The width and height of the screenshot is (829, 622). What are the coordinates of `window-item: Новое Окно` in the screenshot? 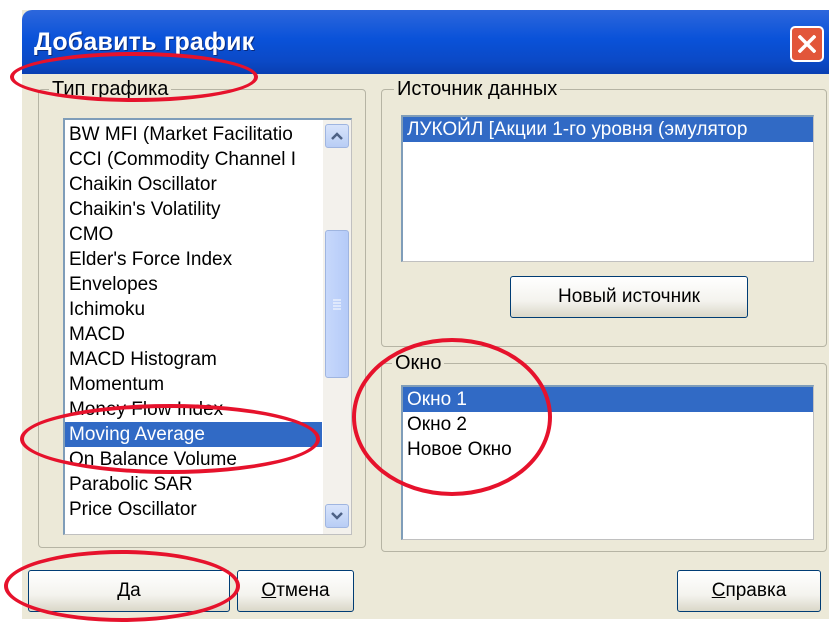 It's located at (608, 449).